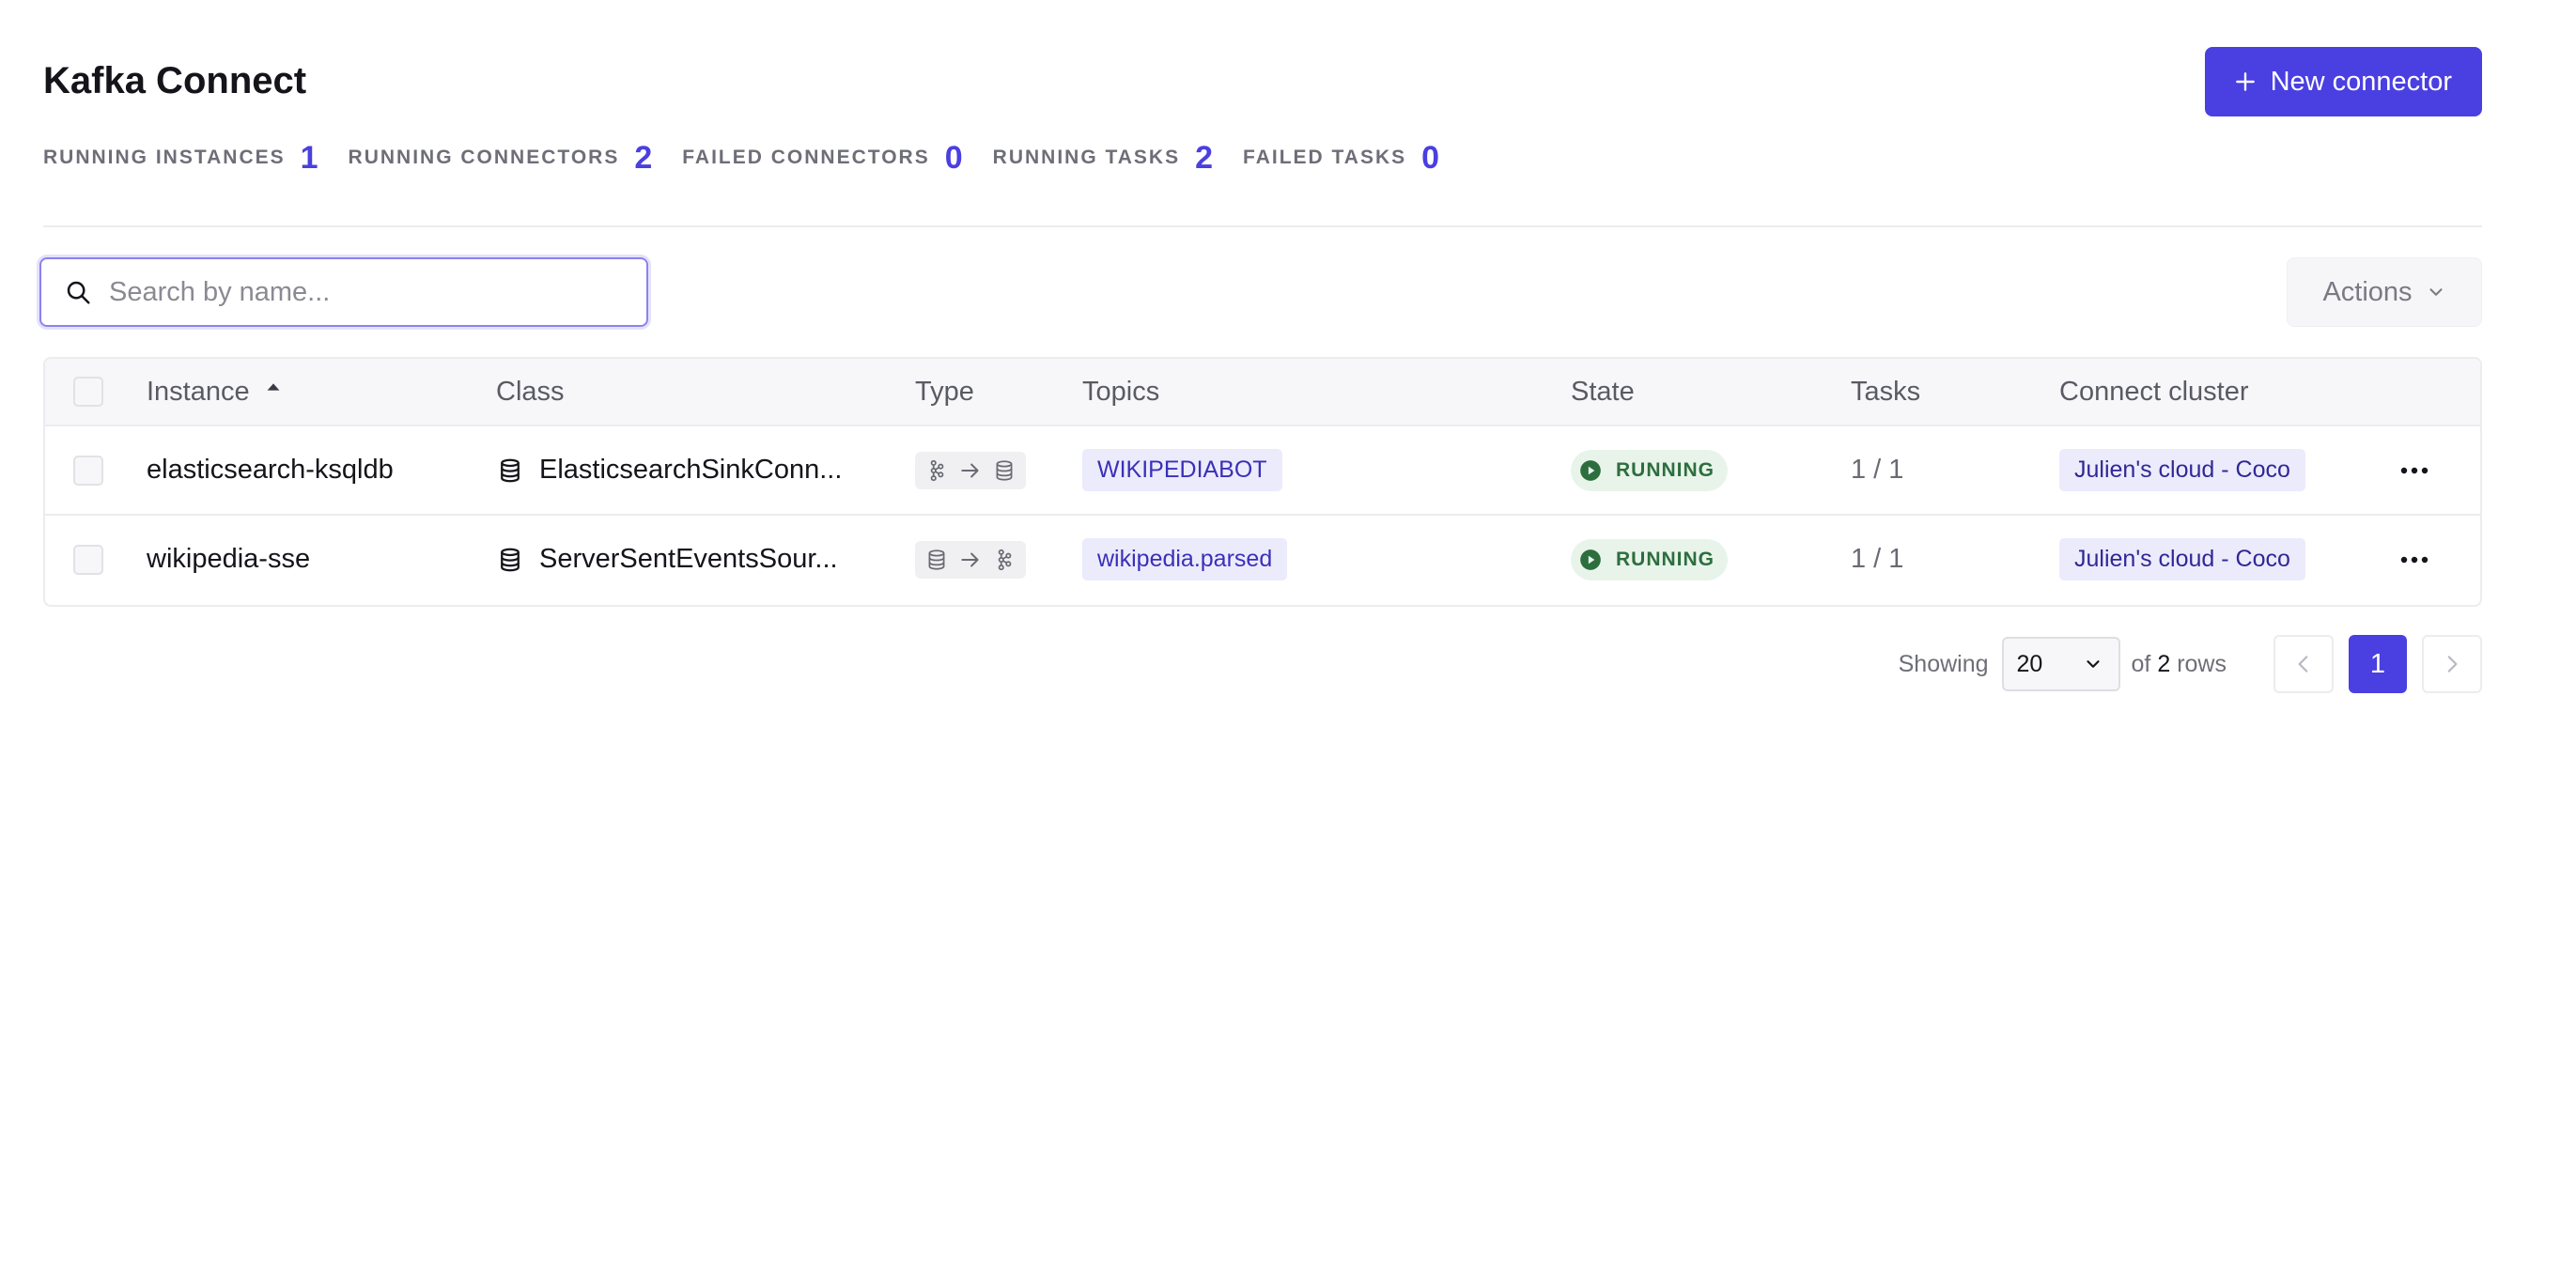 The width and height of the screenshot is (2576, 1268). Describe the element at coordinates (2245, 82) in the screenshot. I see `plus-icon` at that location.